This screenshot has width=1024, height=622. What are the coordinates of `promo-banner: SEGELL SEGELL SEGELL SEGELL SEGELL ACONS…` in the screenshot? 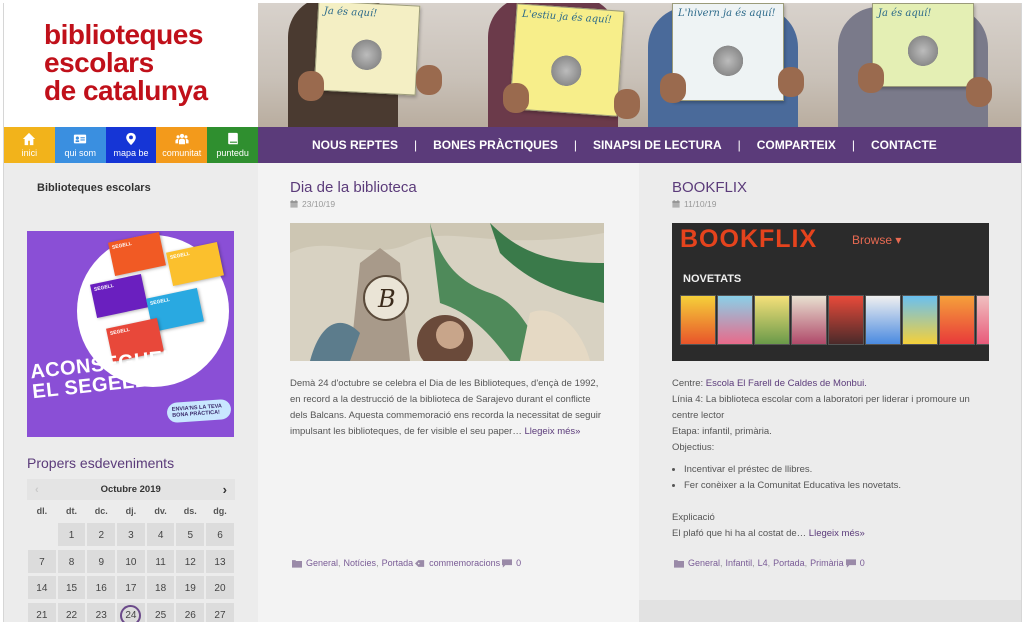 It's located at (130, 334).